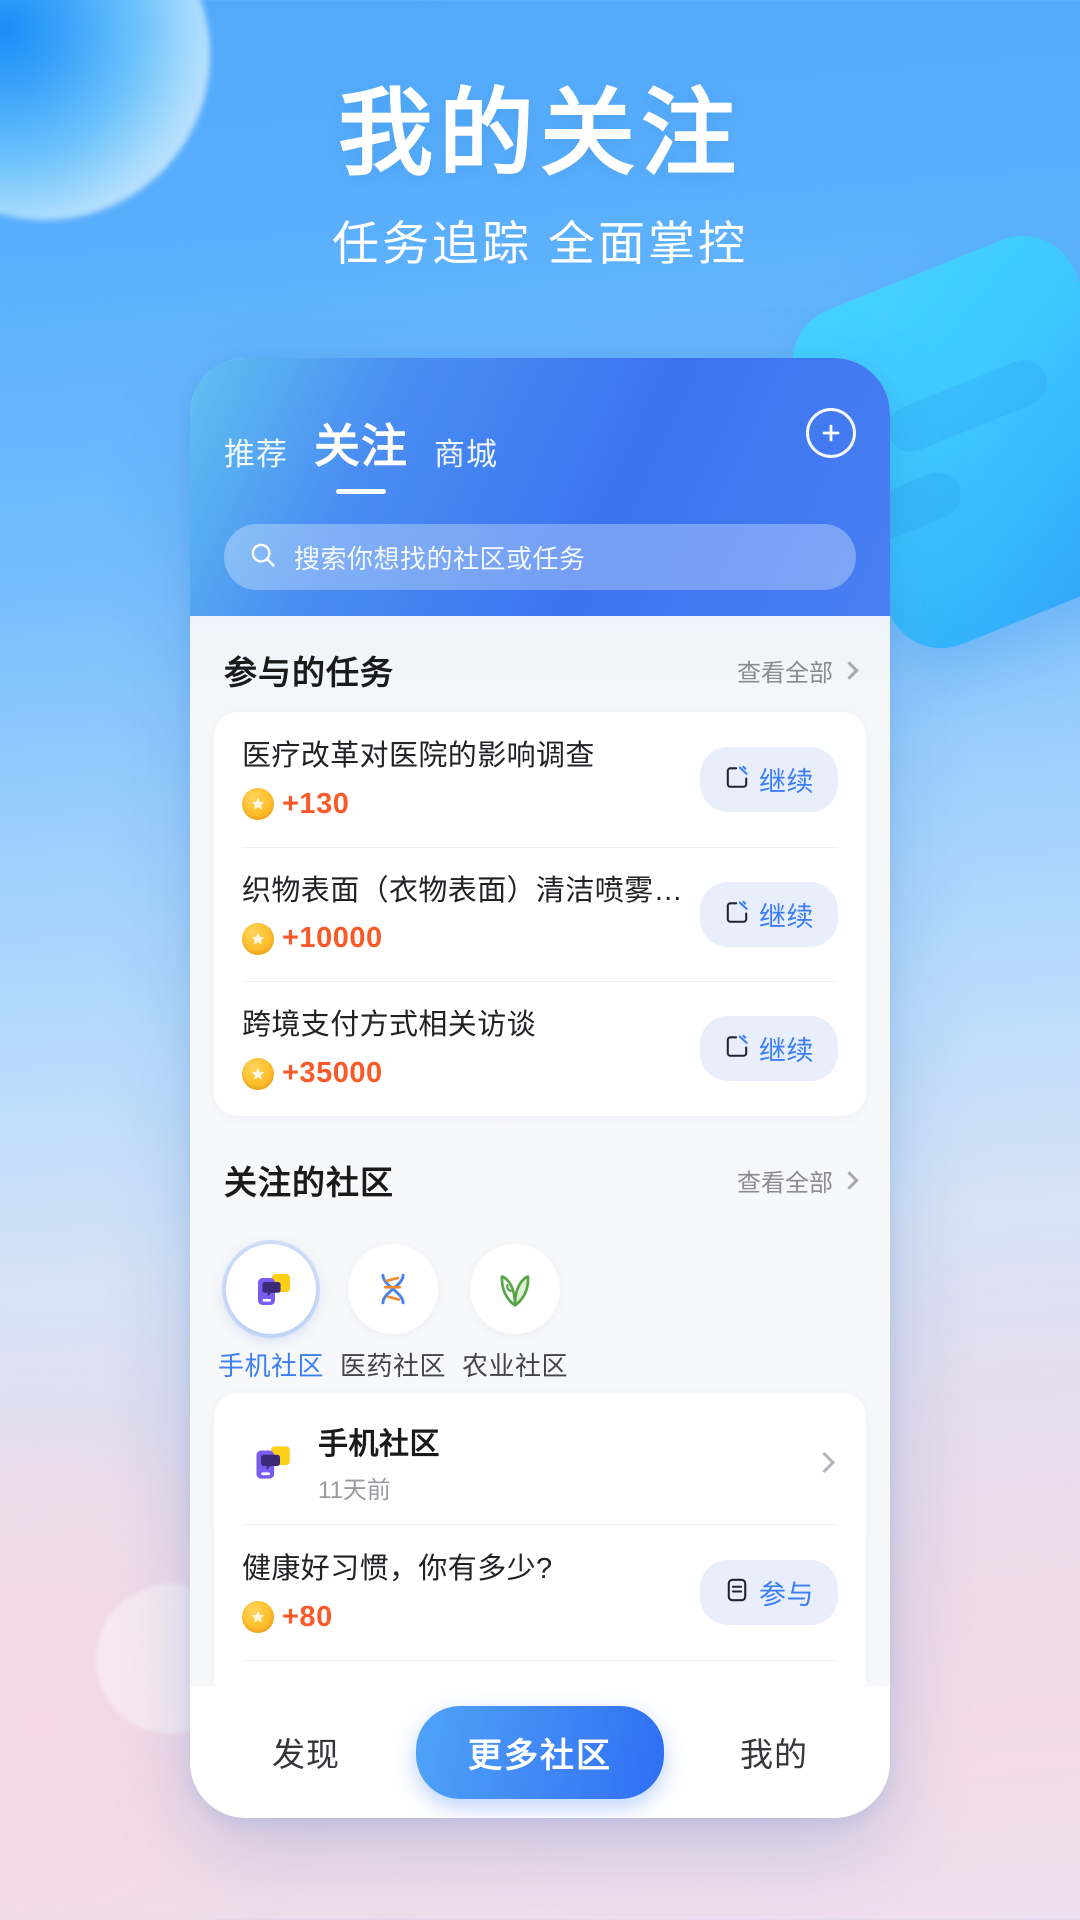 This screenshot has height=1920, width=1080. What do you see at coordinates (515, 1289) in the screenshot?
I see `leaf-icon` at bounding box center [515, 1289].